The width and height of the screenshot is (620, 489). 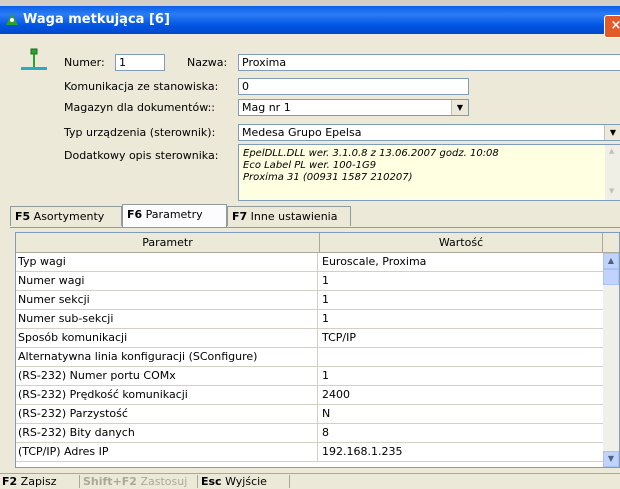 I want to click on table-row: Numer sekcji 1, so click(x=317, y=300).